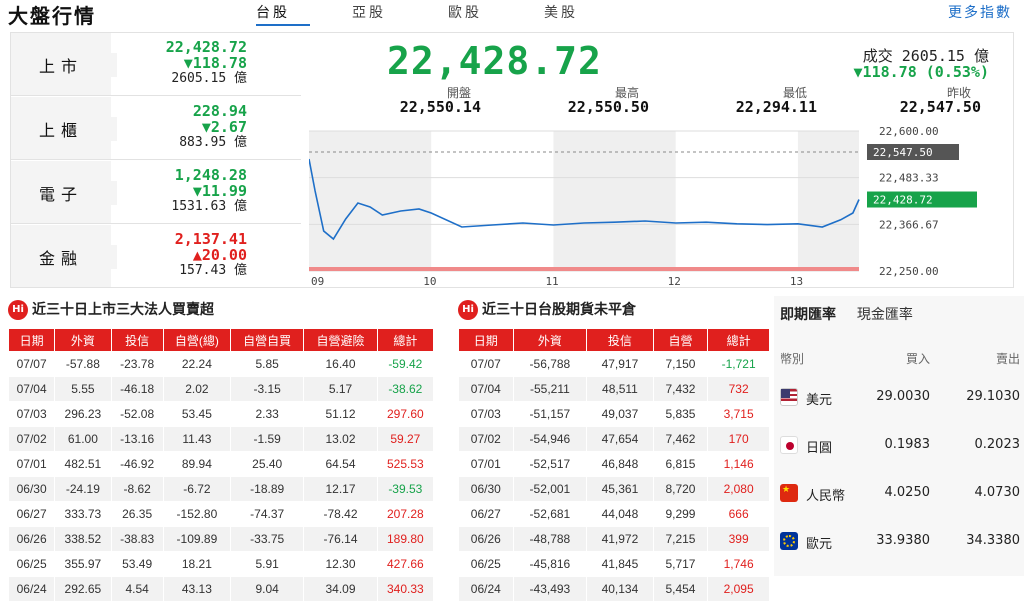  Describe the element at coordinates (267, 489) in the screenshot. I see `table-cell: -18.89` at that location.